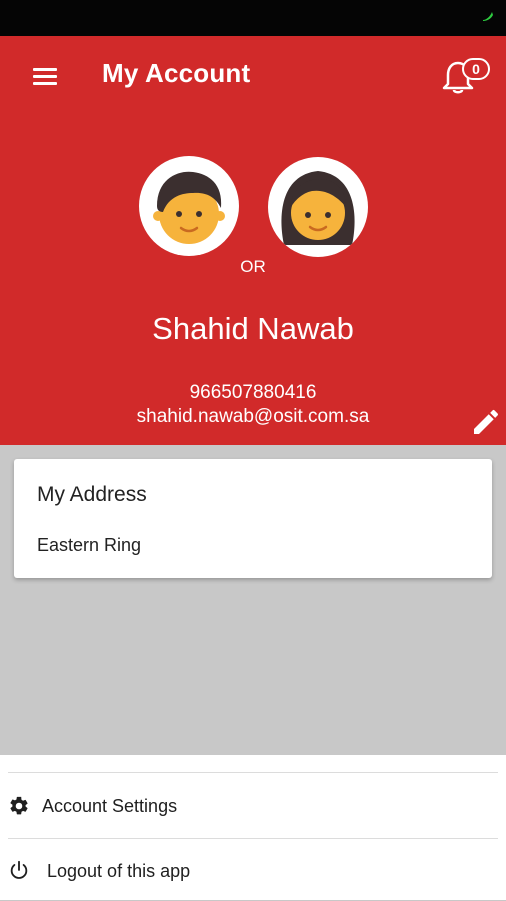  I want to click on notification-button: 0, so click(468, 76).